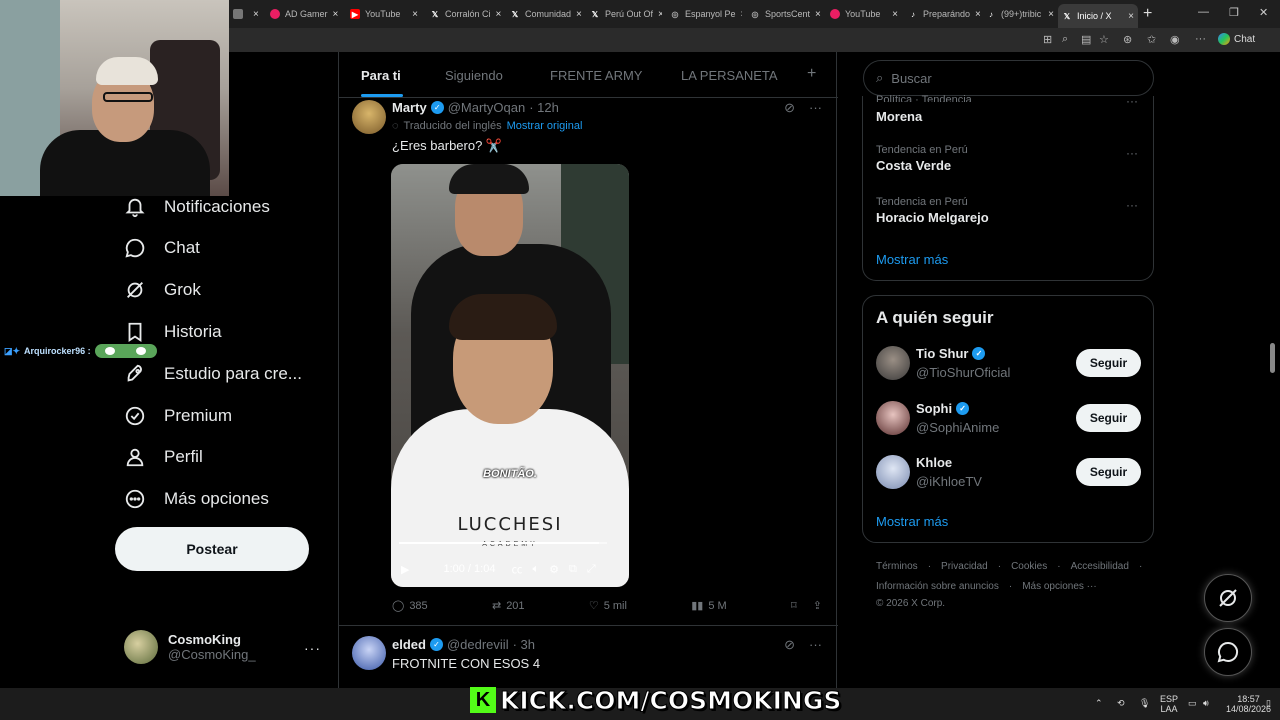 The height and width of the screenshot is (720, 1280). I want to click on minimize-icon: —, so click(1203, 12).